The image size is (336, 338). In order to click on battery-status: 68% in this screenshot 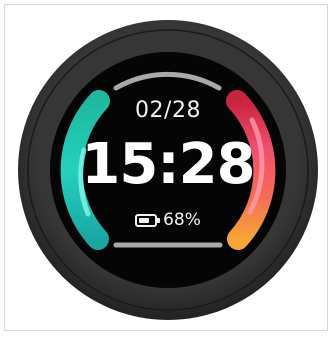, I will do `click(168, 220)`.